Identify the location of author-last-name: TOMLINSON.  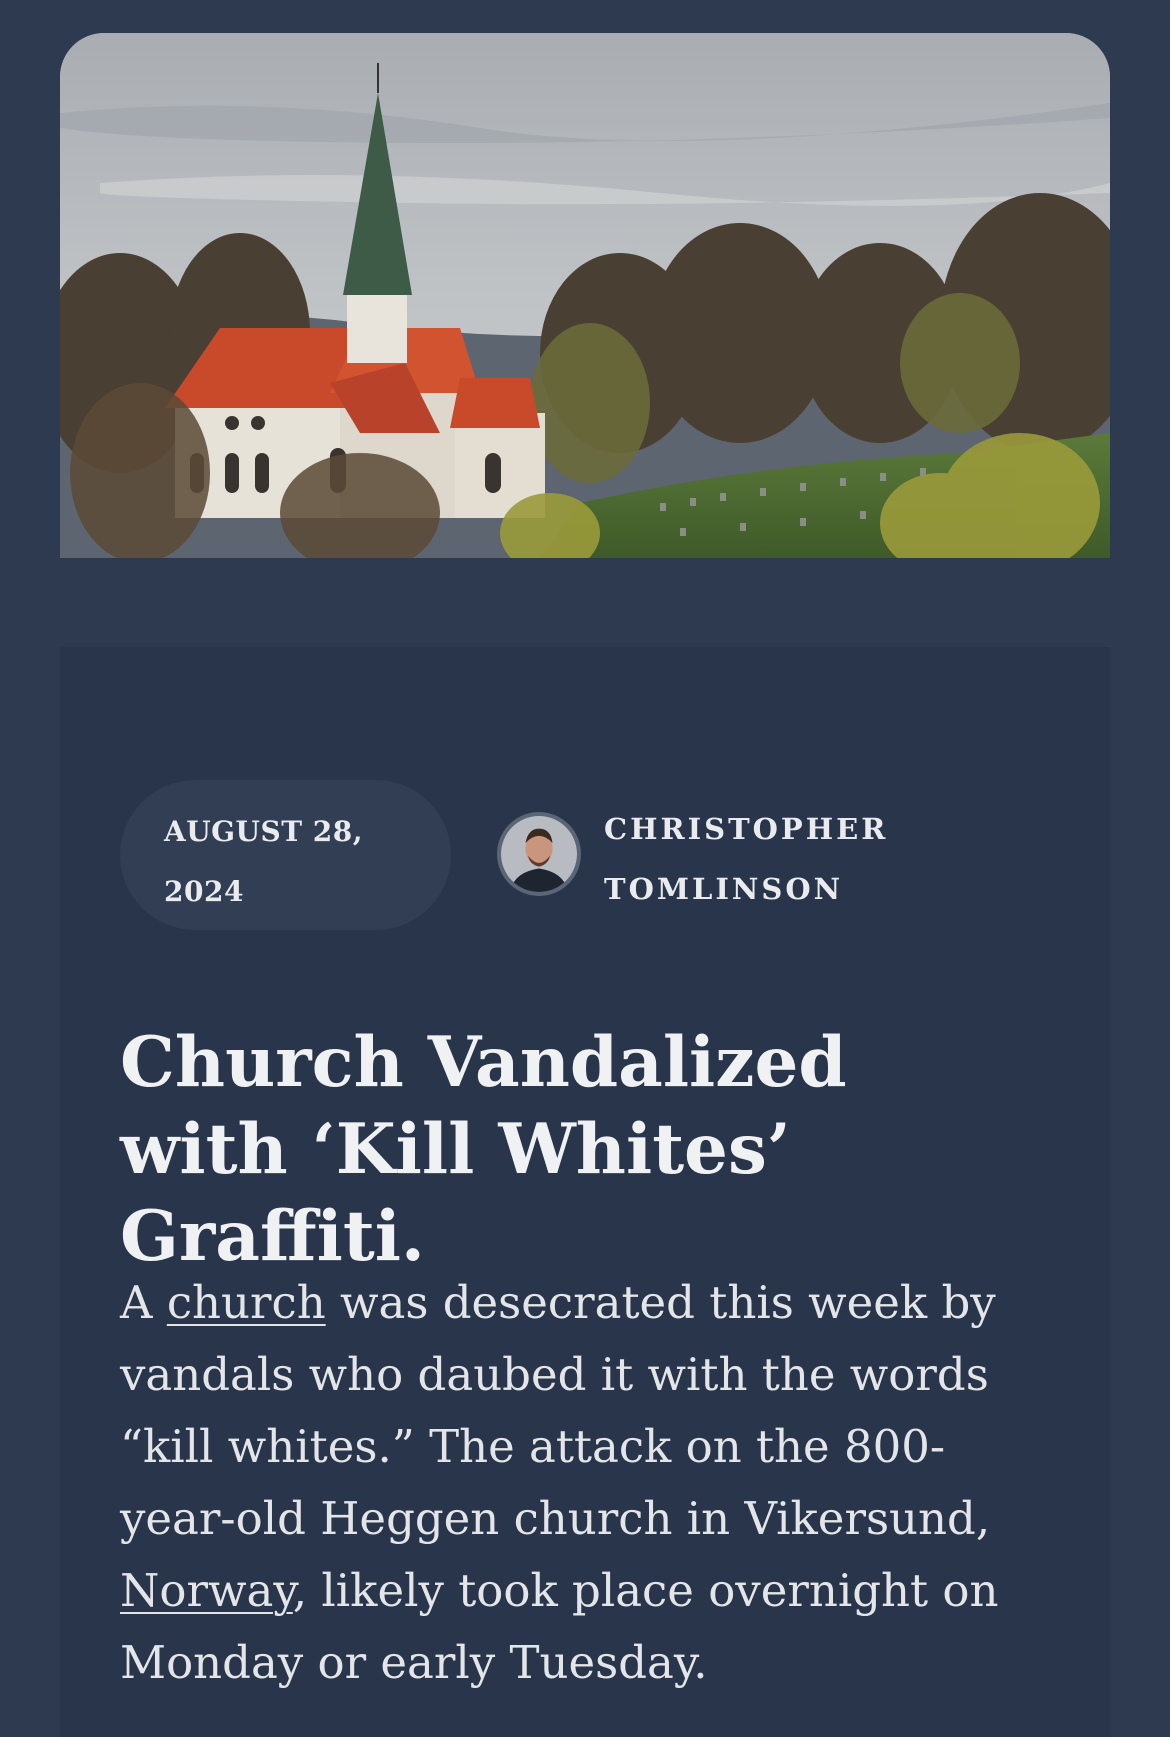
(746, 889).